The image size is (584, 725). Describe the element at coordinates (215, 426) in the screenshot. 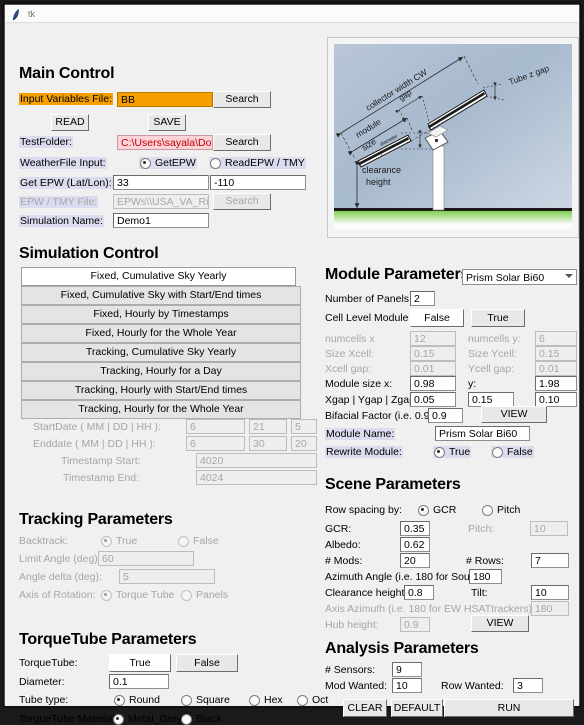

I see `startdate-month-input: 6` at that location.